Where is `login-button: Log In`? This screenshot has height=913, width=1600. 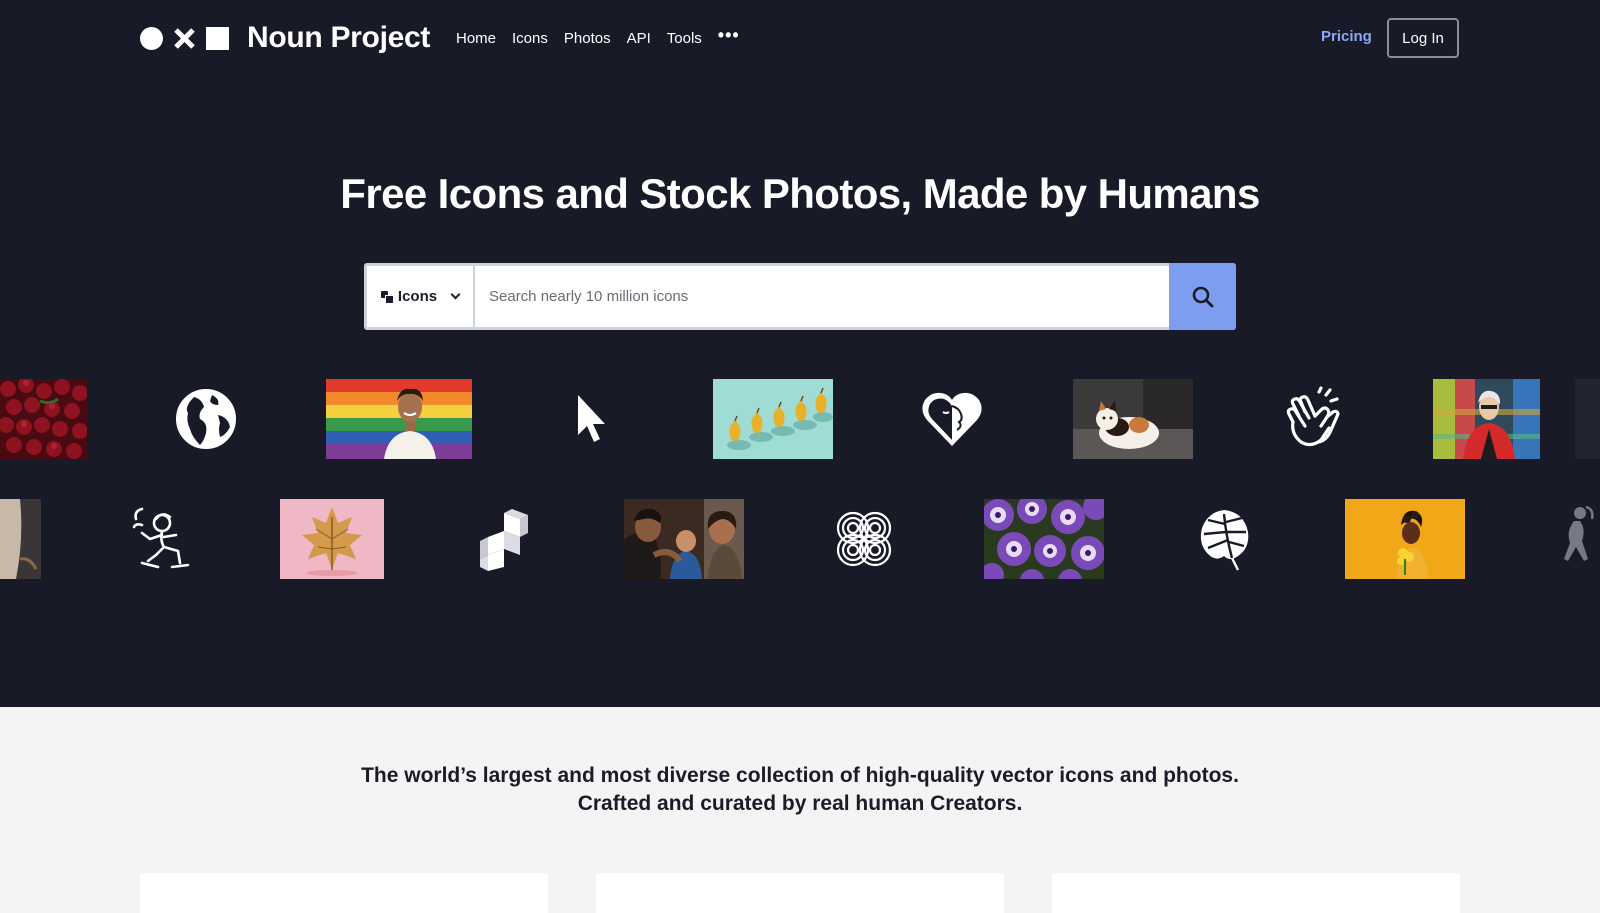 login-button: Log In is located at coordinates (1423, 38).